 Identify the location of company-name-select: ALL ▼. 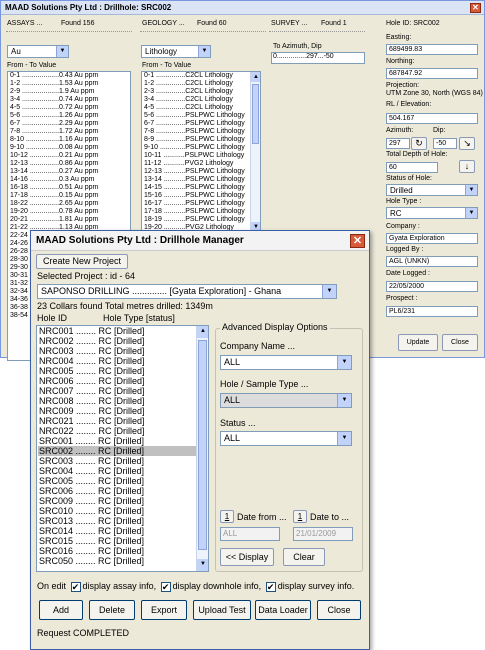
(286, 362).